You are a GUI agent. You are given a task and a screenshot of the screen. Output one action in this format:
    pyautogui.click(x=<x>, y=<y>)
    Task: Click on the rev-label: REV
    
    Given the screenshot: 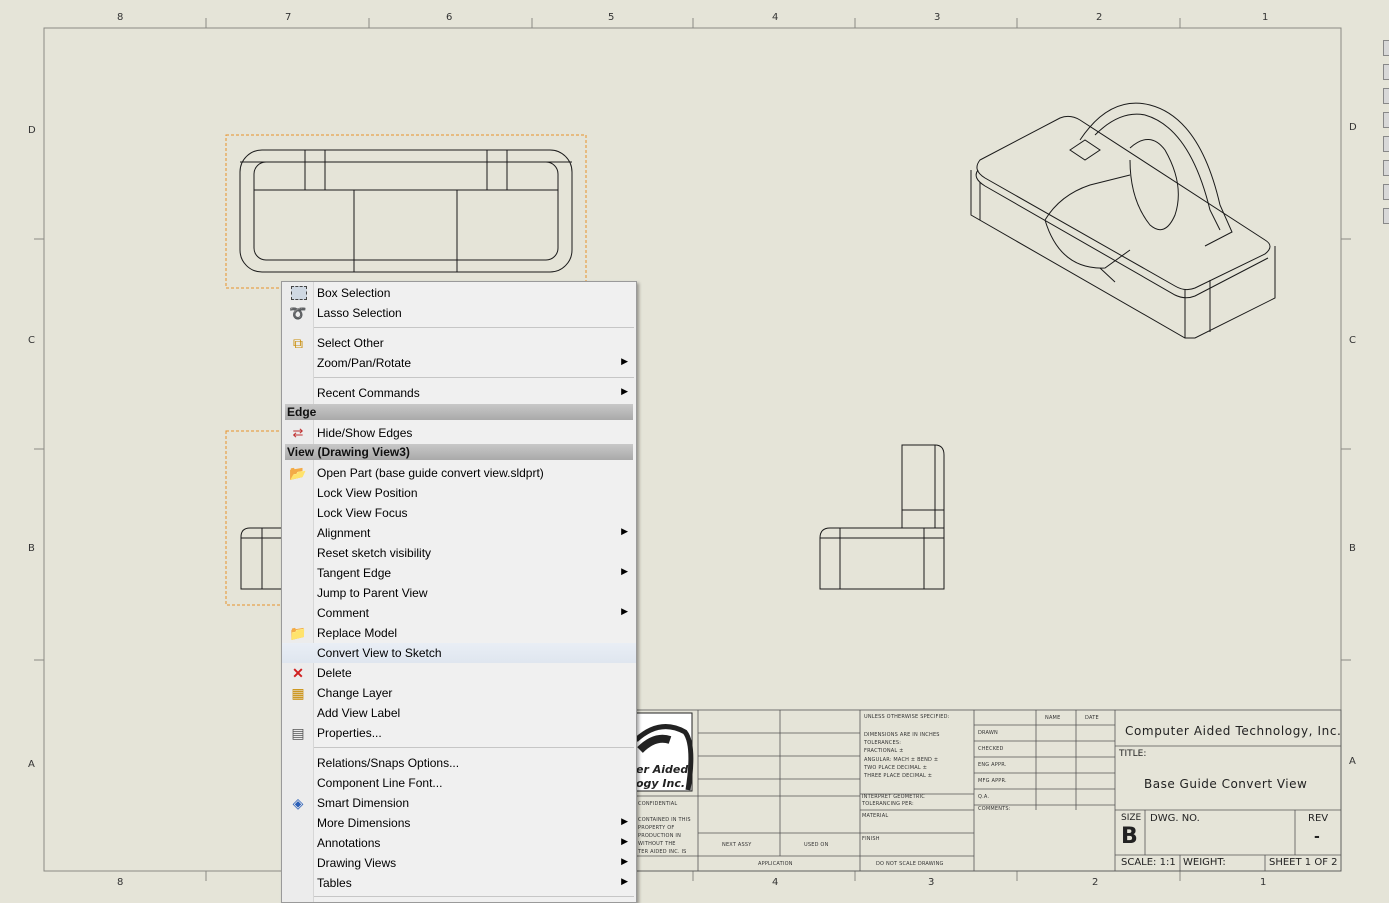 What is the action you would take?
    pyautogui.click(x=1318, y=818)
    